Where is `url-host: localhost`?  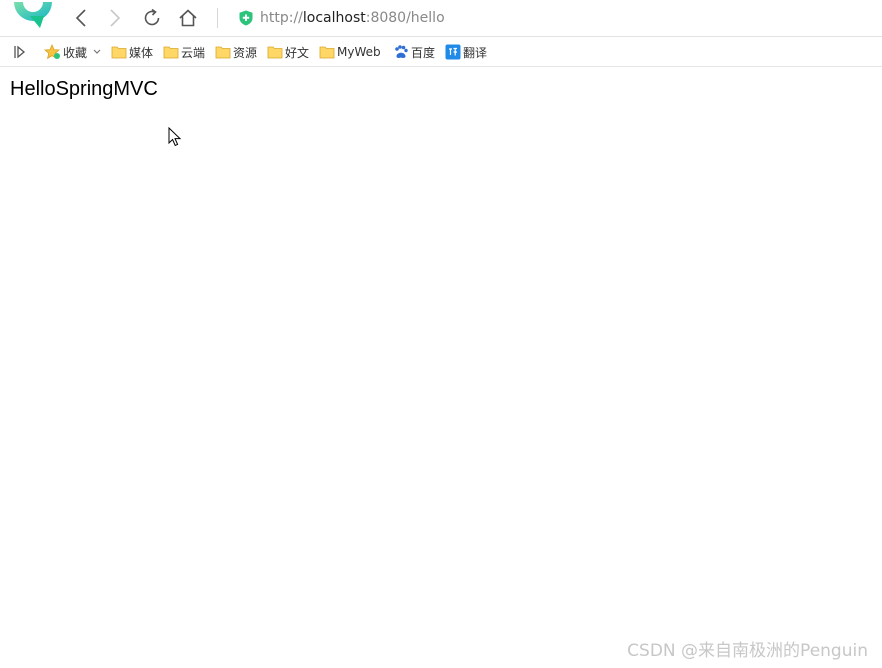 url-host: localhost is located at coordinates (334, 18).